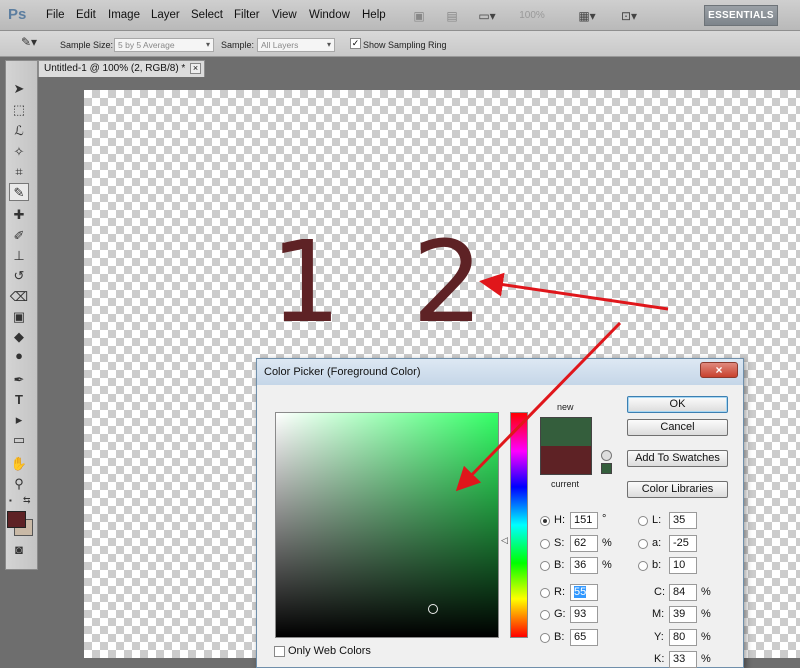  I want to click on chevron-down-icon: ▾, so click(207, 44).